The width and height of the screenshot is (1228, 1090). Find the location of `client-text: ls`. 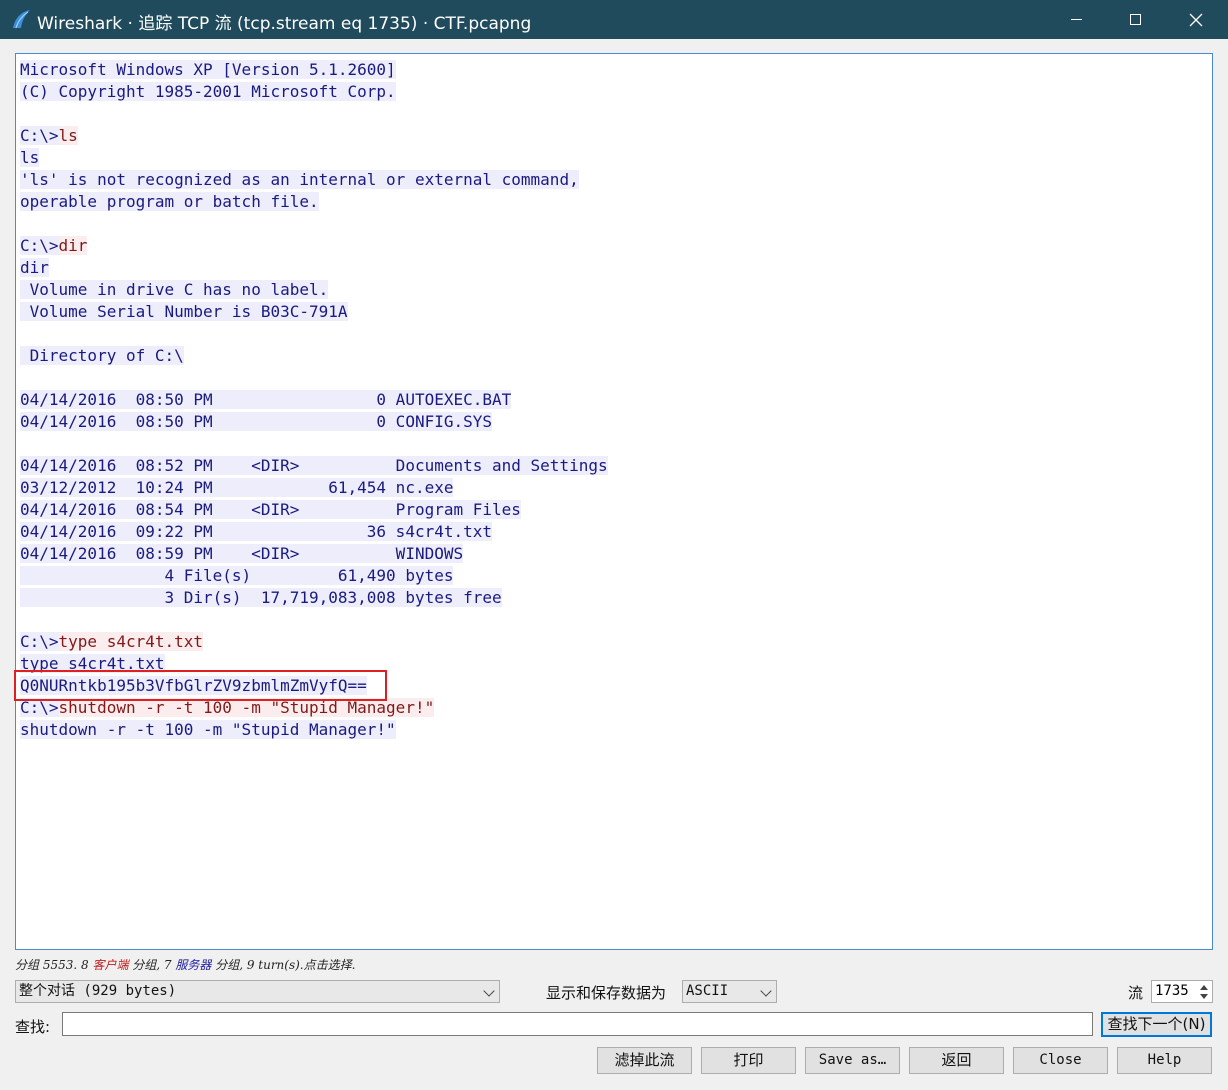

client-text: ls is located at coordinates (68, 135).